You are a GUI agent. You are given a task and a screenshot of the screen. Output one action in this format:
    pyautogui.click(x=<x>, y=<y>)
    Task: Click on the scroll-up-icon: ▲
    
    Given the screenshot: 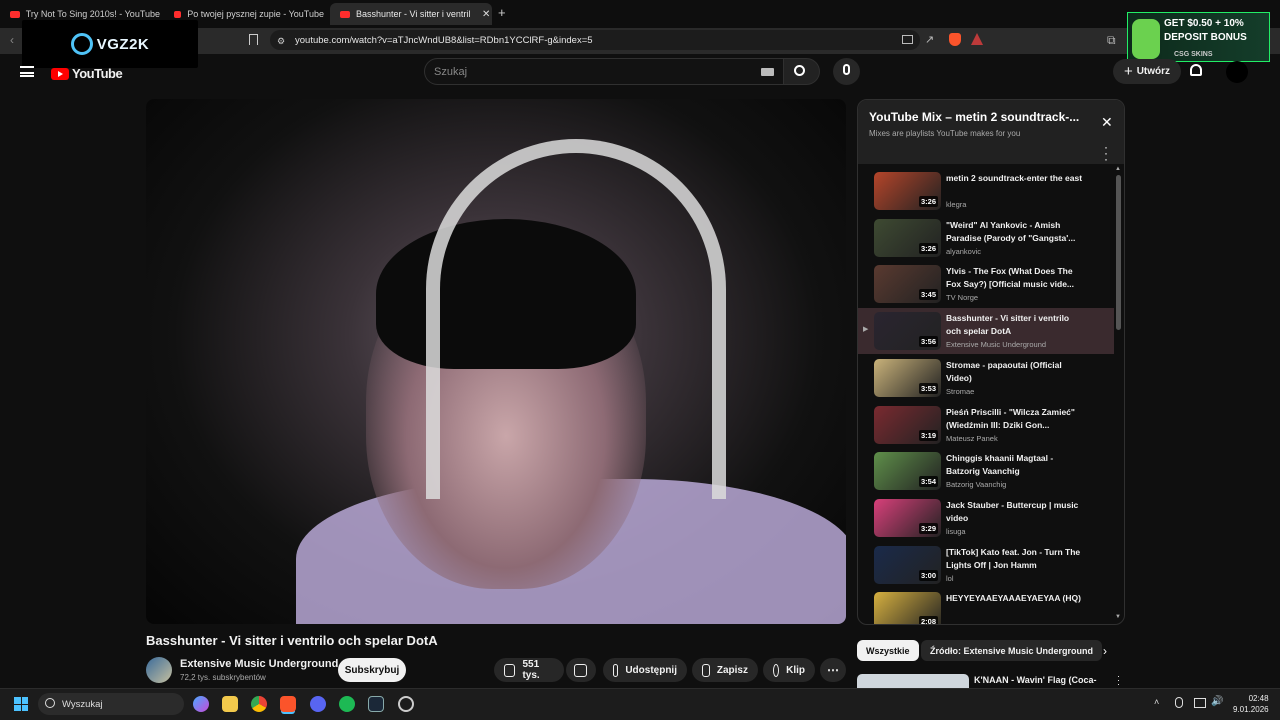 What is the action you would take?
    pyautogui.click(x=1118, y=169)
    